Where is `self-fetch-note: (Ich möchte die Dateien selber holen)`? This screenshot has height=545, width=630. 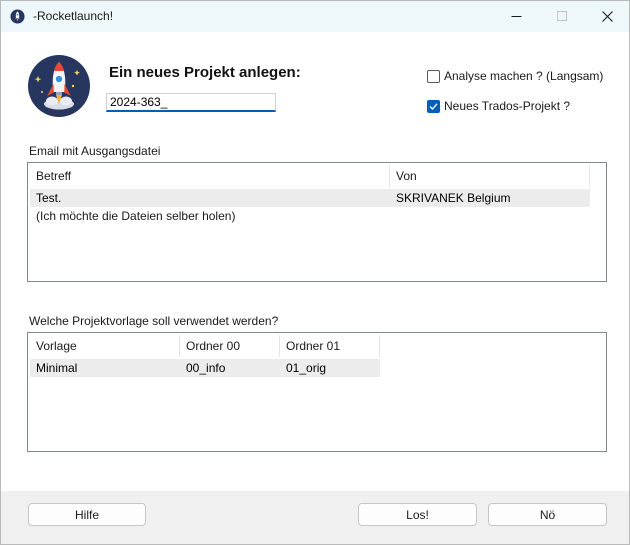 self-fetch-note: (Ich möchte die Dateien selber holen) is located at coordinates (136, 216).